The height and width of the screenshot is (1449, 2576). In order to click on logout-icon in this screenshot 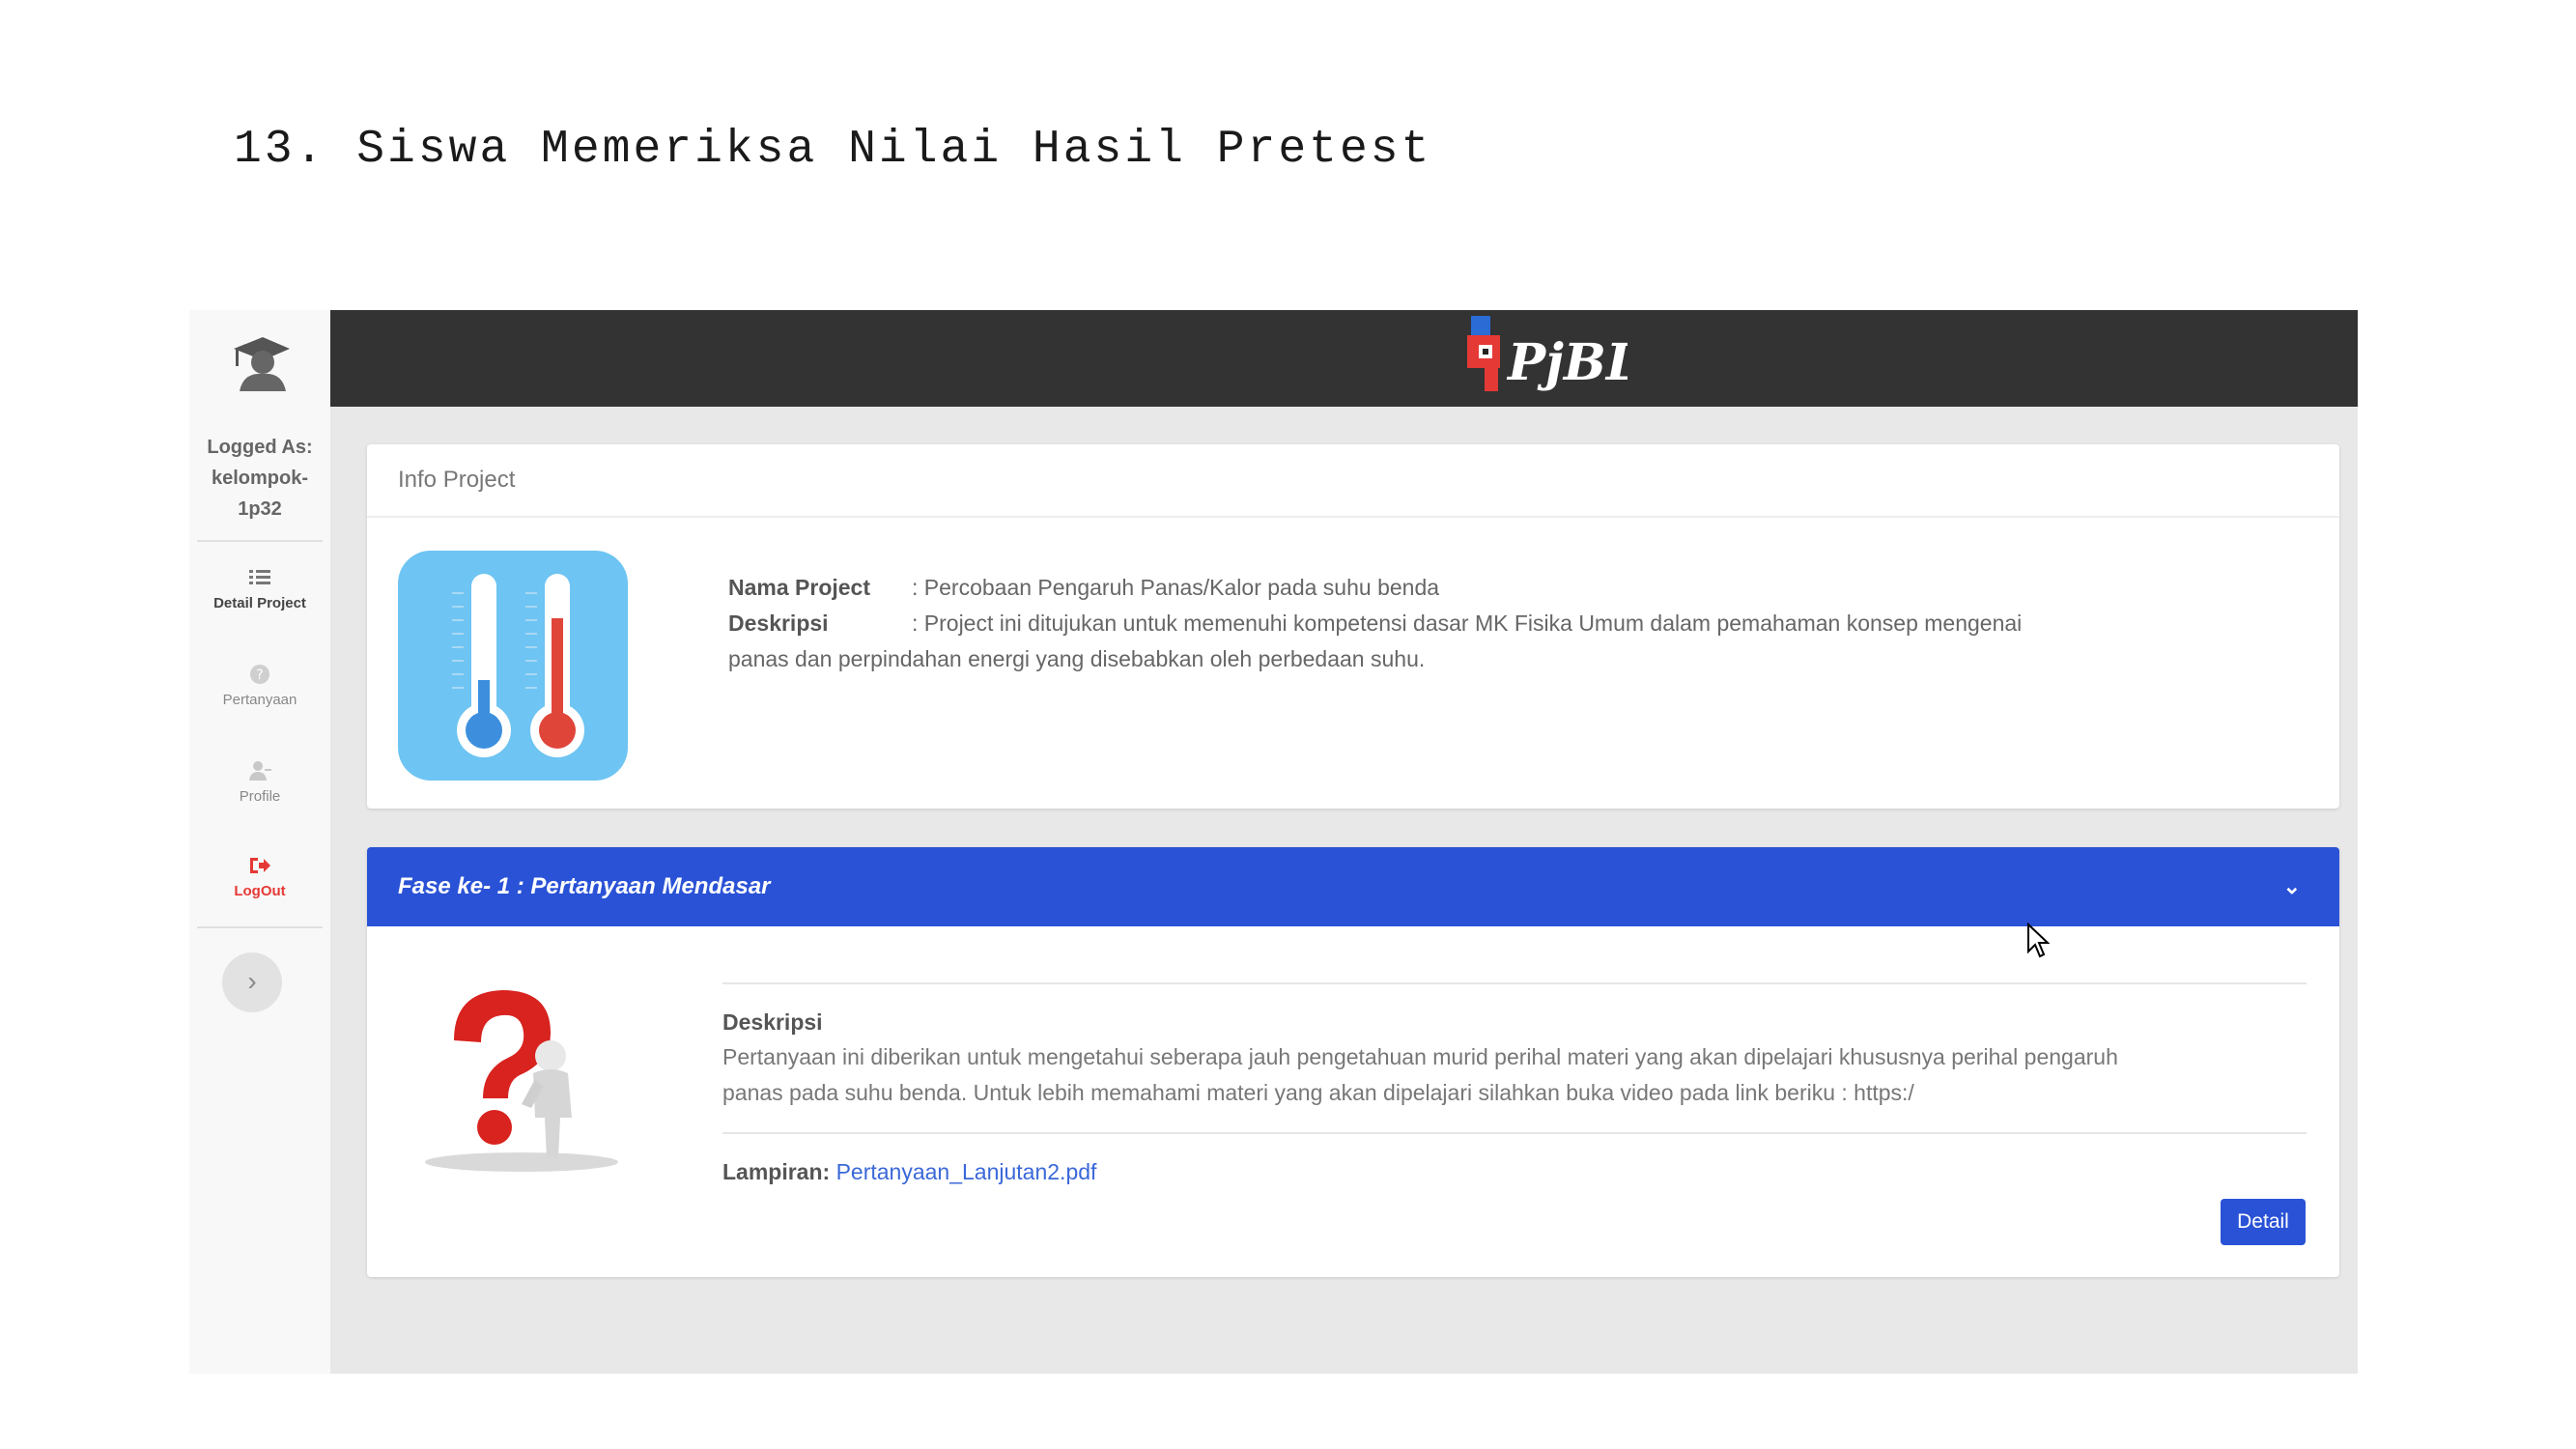, I will do `click(260, 865)`.